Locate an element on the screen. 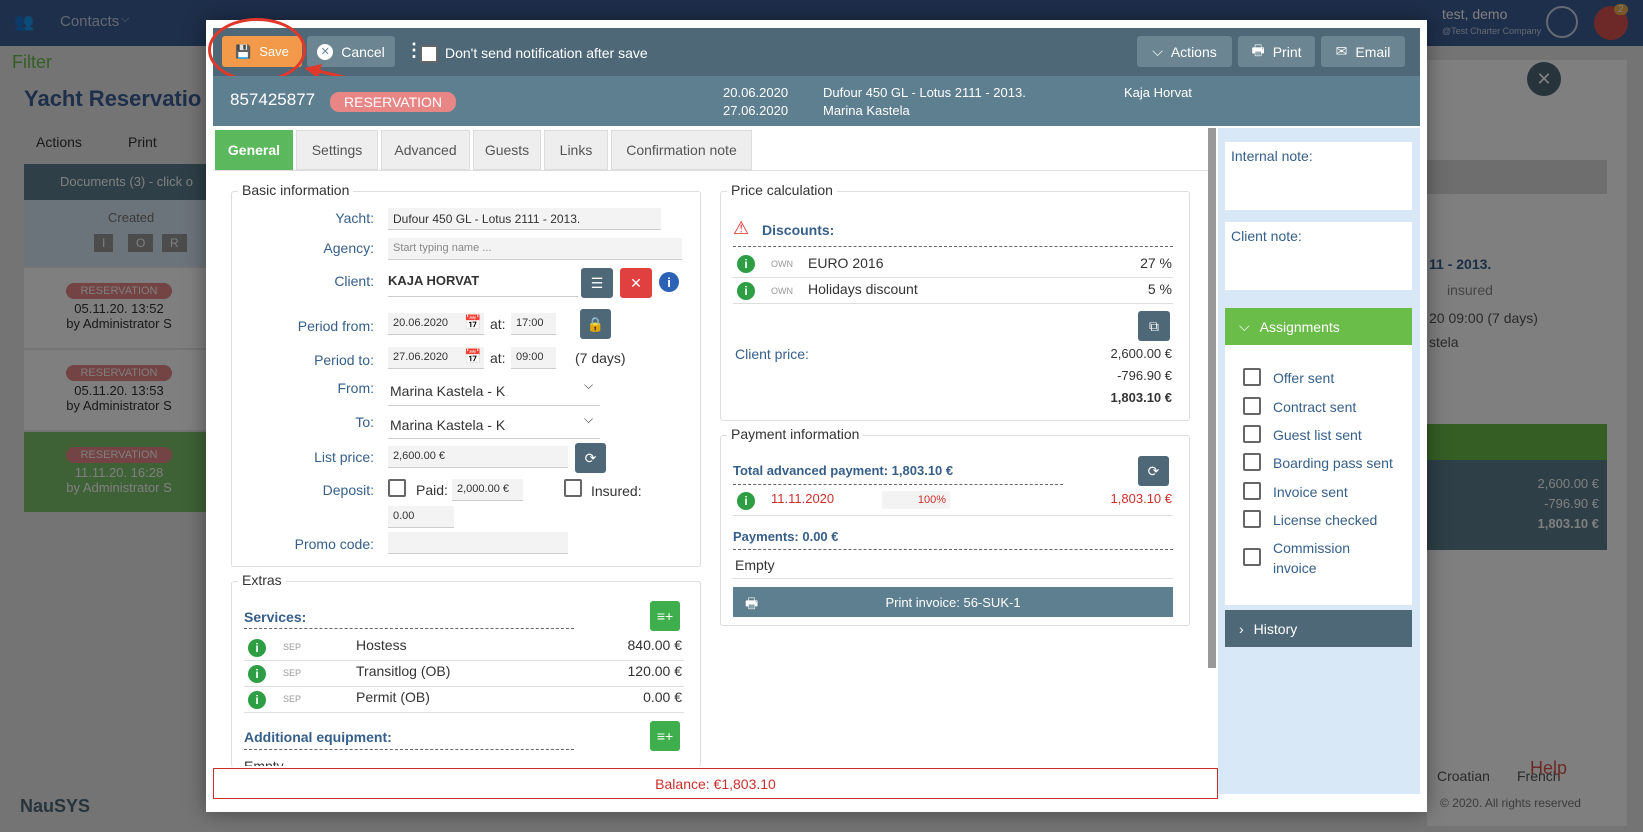 Image resolution: width=1643 pixels, height=832 pixels. price-total: 1,803.10 € is located at coordinates (1141, 397).